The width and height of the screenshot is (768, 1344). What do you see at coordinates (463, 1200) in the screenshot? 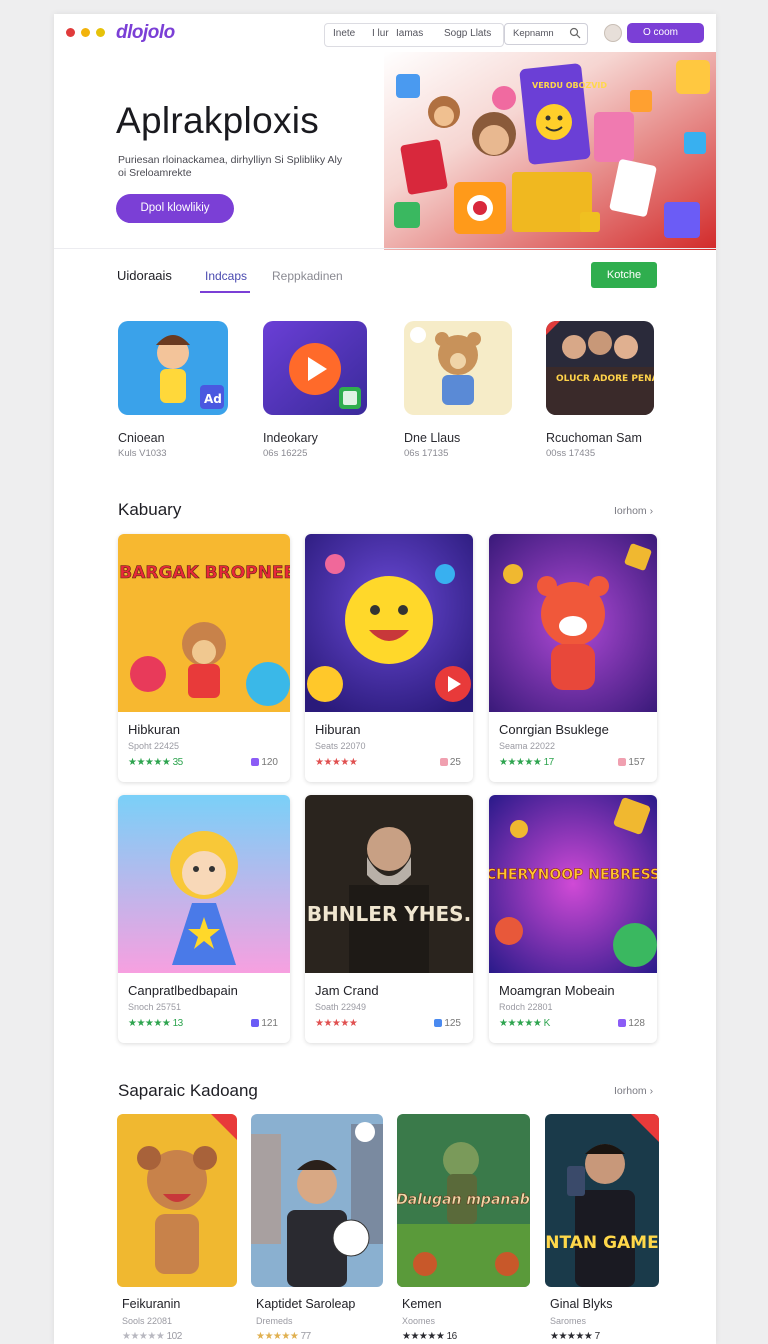
I see `game-artwork: Dalugan mpanab` at bounding box center [463, 1200].